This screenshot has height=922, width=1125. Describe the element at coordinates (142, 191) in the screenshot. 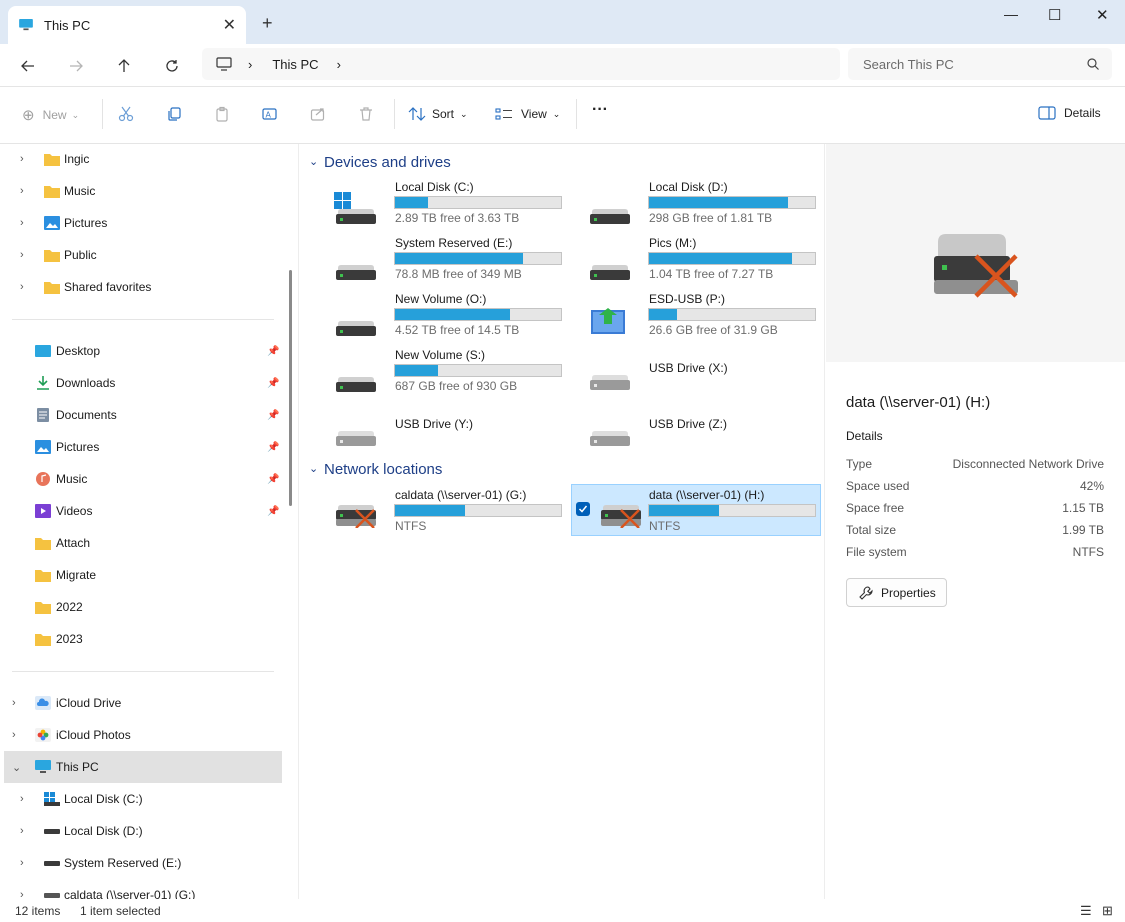

I see `sidebar-item-music: › Music` at that location.